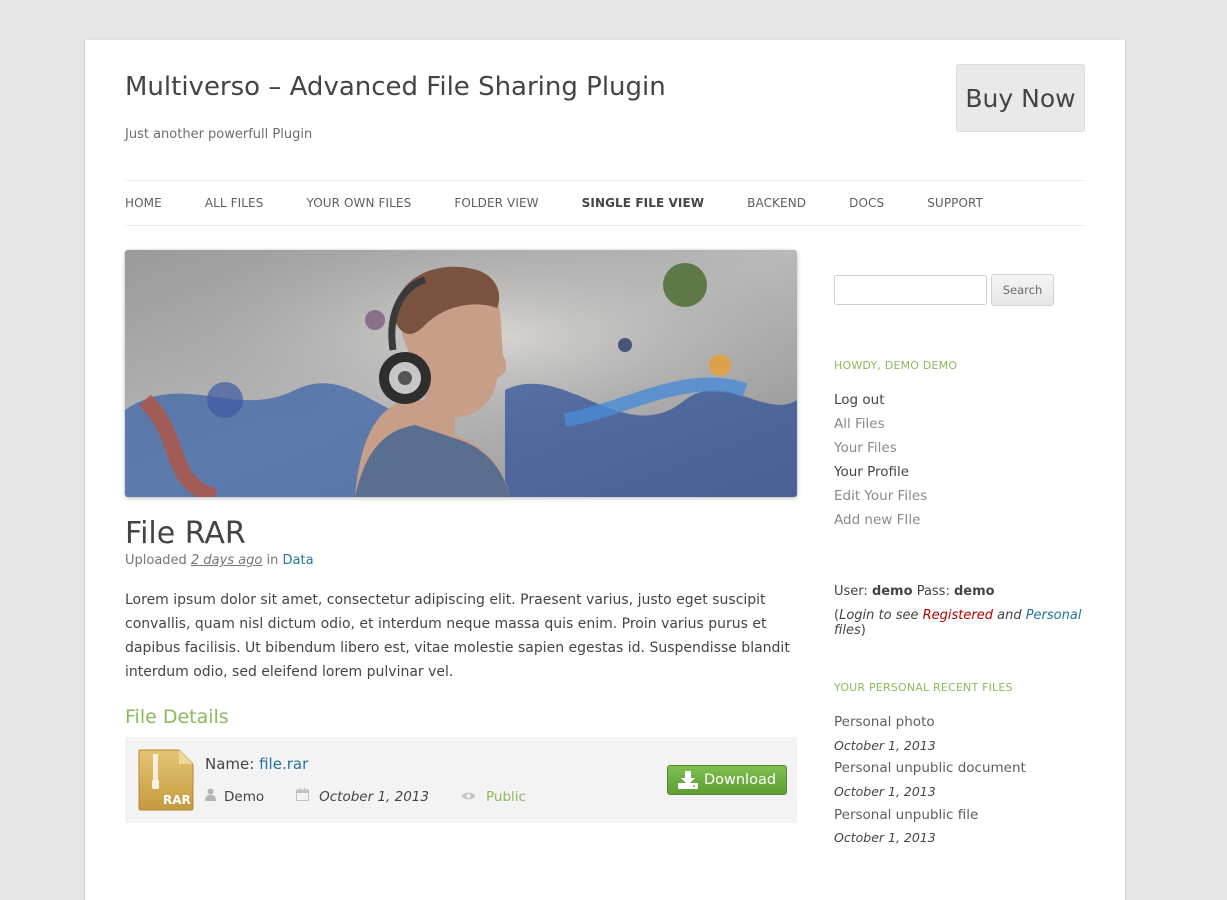 This screenshot has width=1227, height=900. What do you see at coordinates (303, 796) in the screenshot?
I see `calendar-icon` at bounding box center [303, 796].